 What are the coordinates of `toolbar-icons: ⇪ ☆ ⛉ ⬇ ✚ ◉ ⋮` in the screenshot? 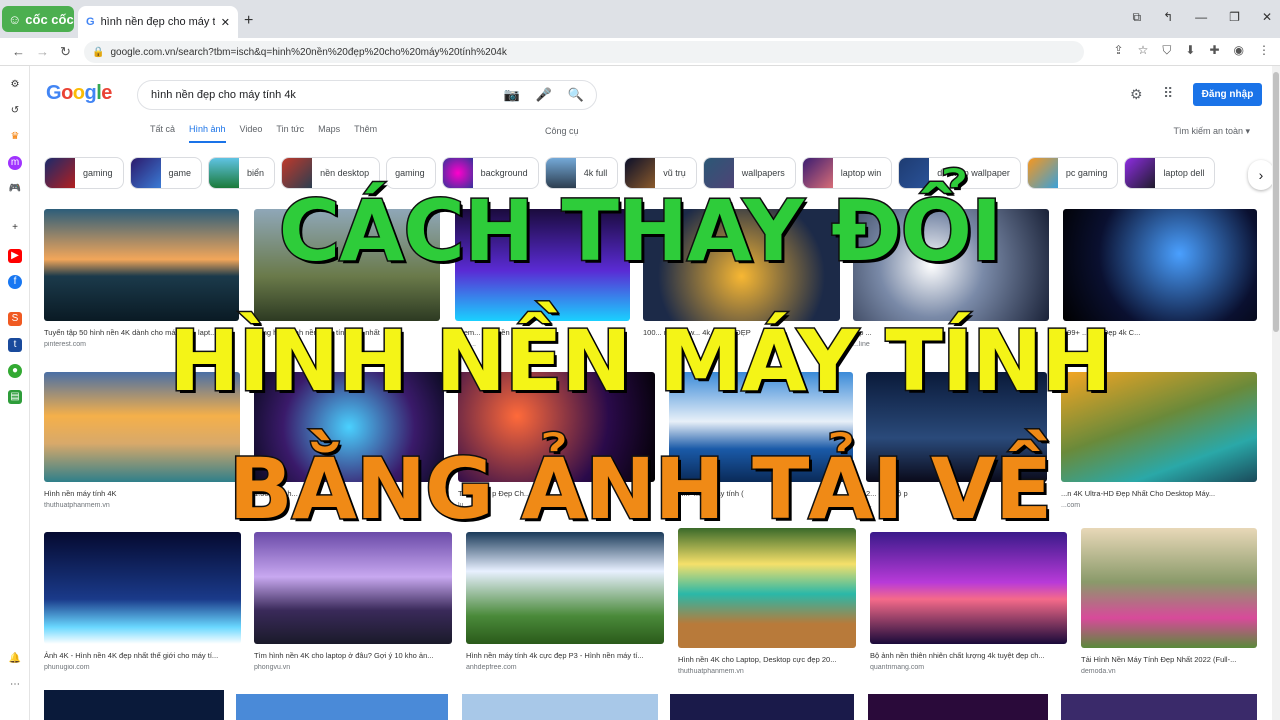 It's located at (1192, 50).